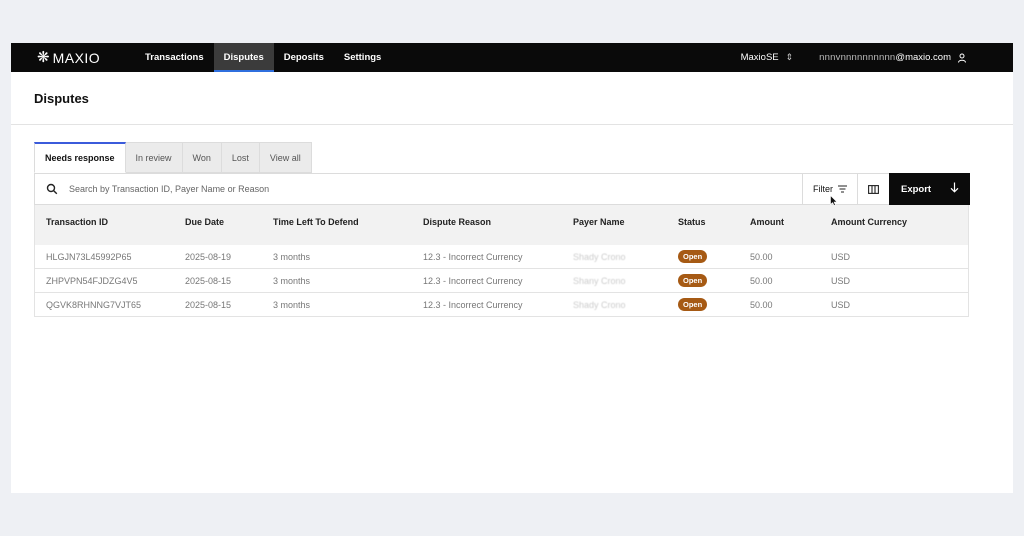 This screenshot has height=536, width=1024. Describe the element at coordinates (759, 57) in the screenshot. I see `org-name: MaxioSE` at that location.